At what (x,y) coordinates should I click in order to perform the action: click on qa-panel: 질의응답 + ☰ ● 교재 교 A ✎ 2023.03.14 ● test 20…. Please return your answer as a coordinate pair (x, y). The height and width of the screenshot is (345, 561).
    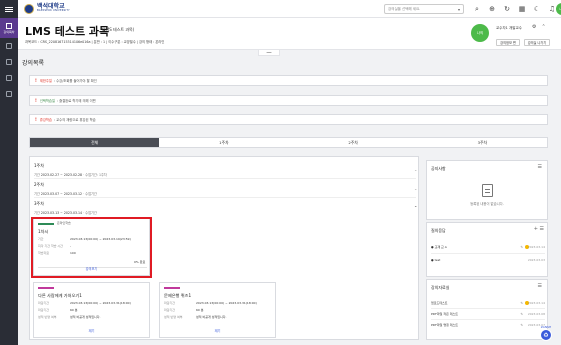
    Looking at the image, I should click on (487, 249).